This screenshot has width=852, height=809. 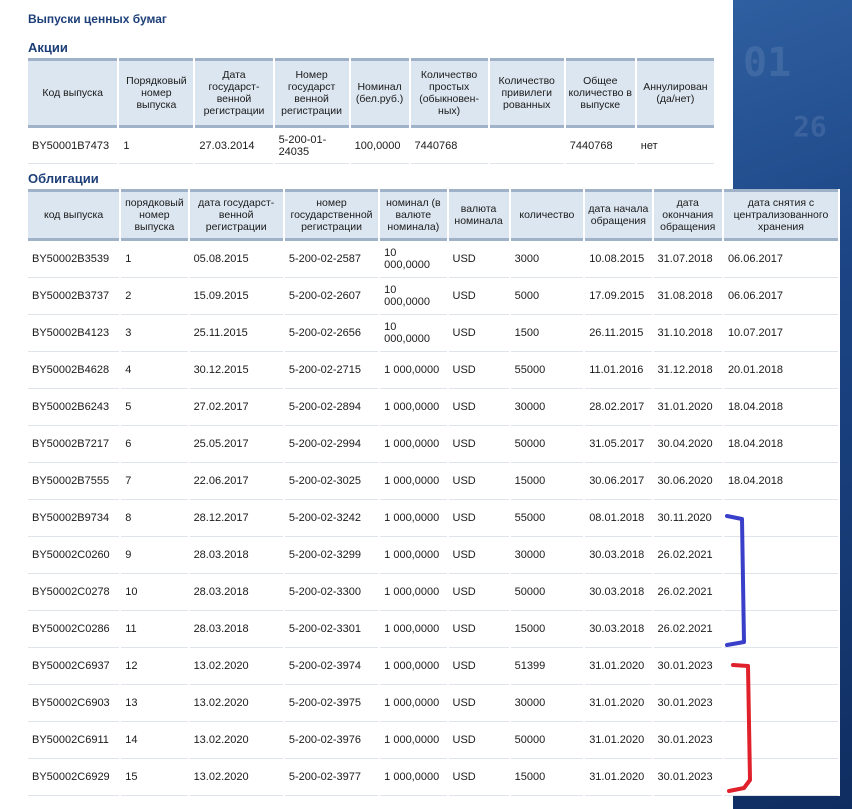 What do you see at coordinates (738, 653) in the screenshot?
I see `annotation-brackets` at bounding box center [738, 653].